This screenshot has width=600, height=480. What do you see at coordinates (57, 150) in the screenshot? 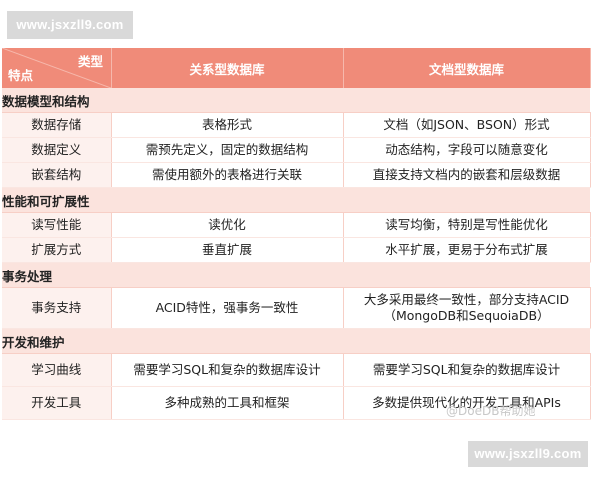
I see `feature-cell: 数据定义` at bounding box center [57, 150].